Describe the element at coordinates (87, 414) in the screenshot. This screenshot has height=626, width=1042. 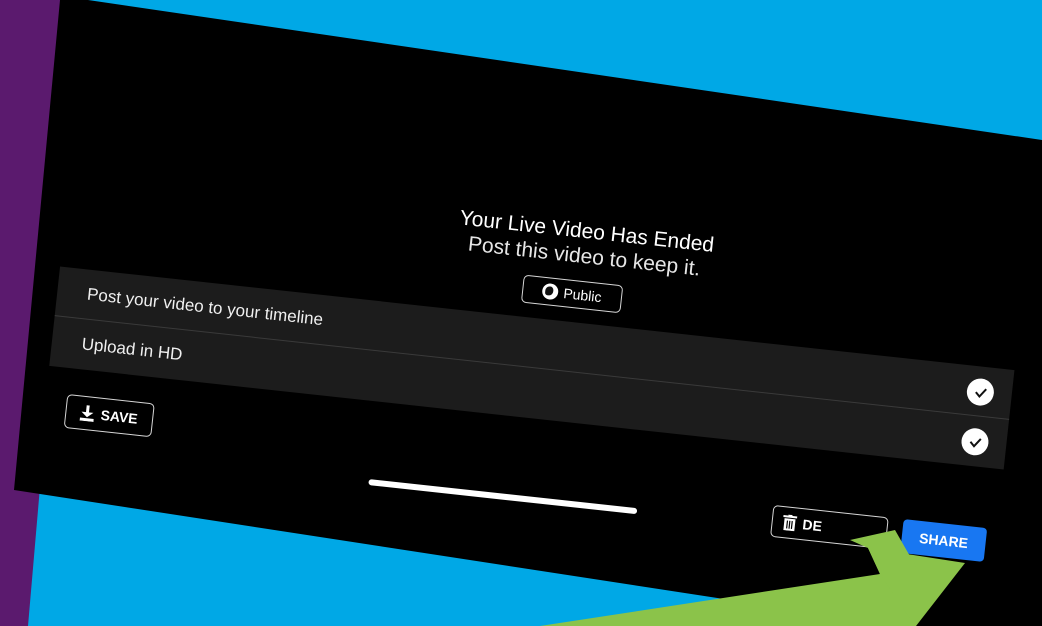
I see `download-icon` at that location.